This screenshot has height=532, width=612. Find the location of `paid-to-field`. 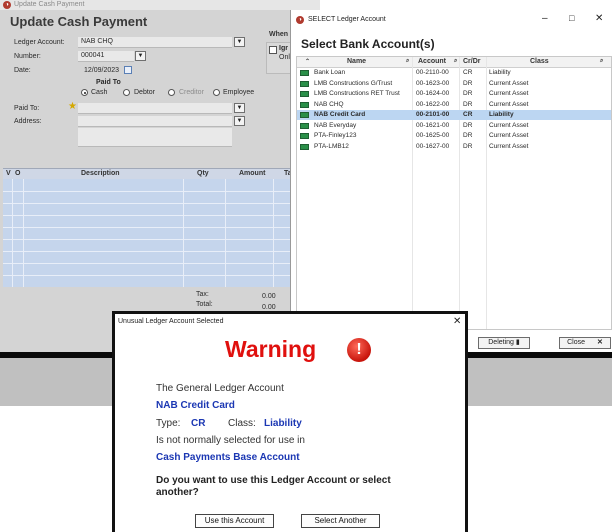

paid-to-field is located at coordinates (155, 108).